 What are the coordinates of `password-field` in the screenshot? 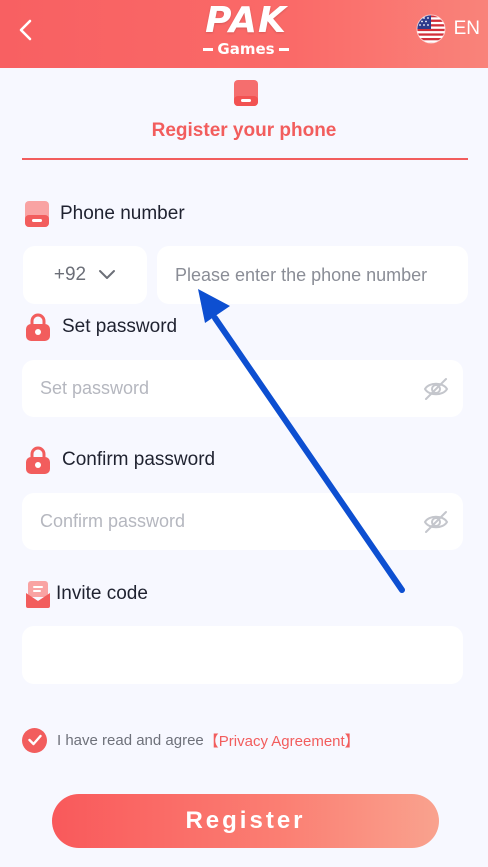 It's located at (242, 388).